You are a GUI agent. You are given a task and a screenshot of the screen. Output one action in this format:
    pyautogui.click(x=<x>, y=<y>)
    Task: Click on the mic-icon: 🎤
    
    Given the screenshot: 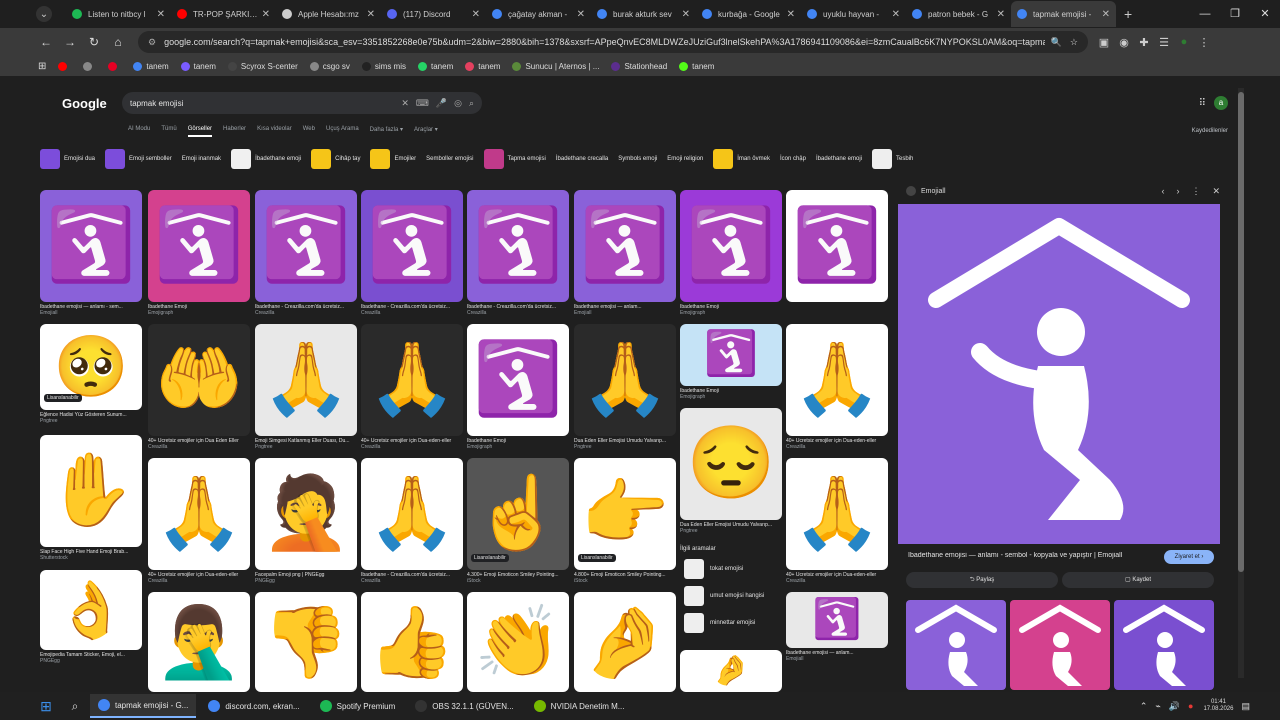 What is the action you would take?
    pyautogui.click(x=441, y=103)
    